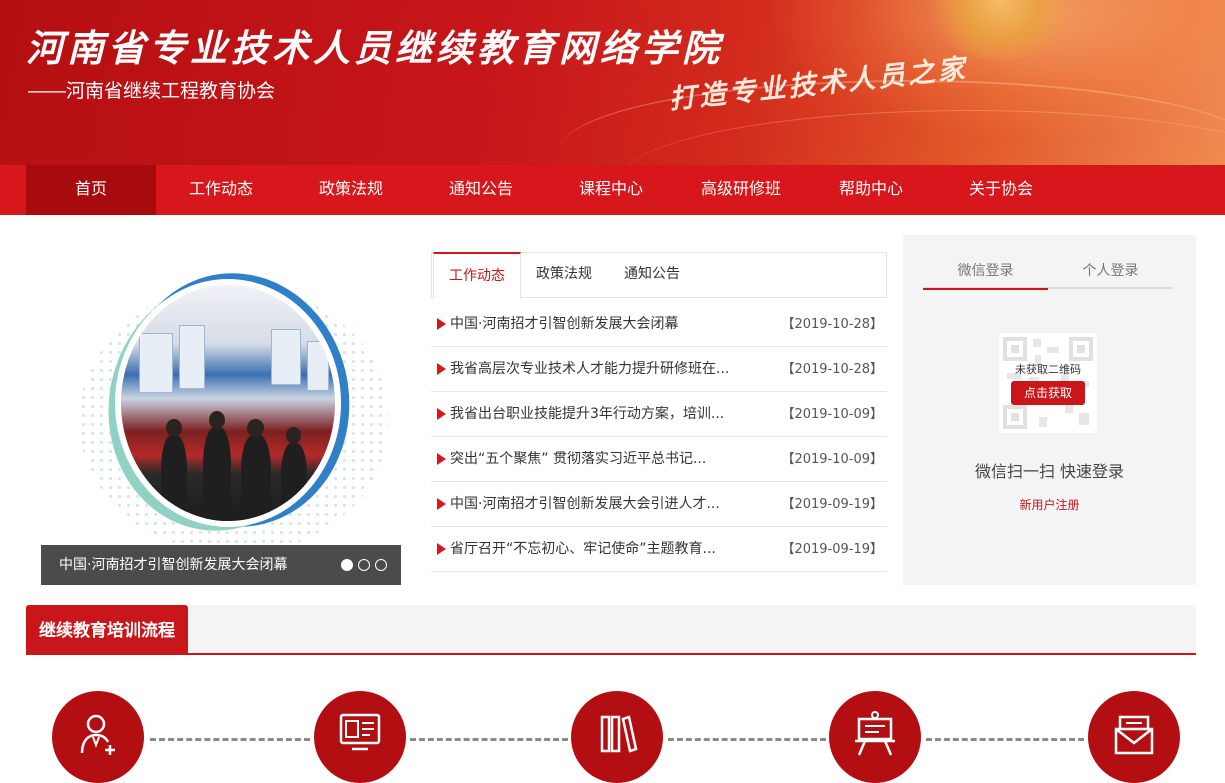  Describe the element at coordinates (564, 275) in the screenshot. I see `tab-policy: 政策法规` at that location.